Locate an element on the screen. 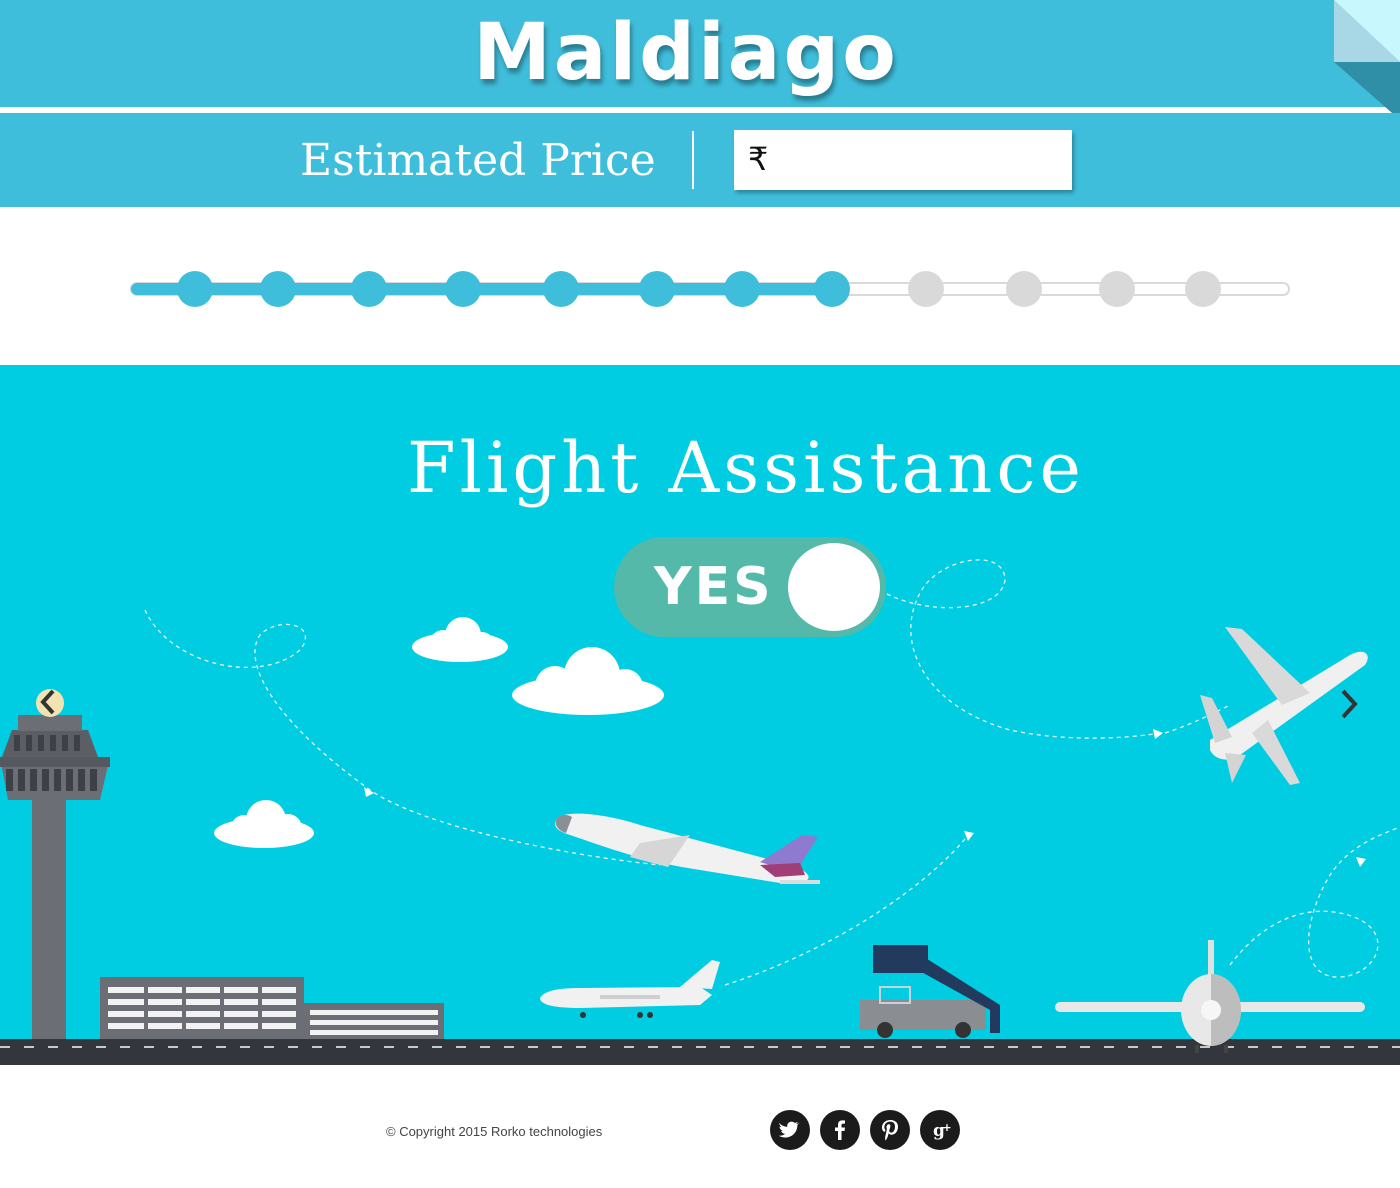 The height and width of the screenshot is (1188, 1400). chevron-left-icon is located at coordinates (47, 702).